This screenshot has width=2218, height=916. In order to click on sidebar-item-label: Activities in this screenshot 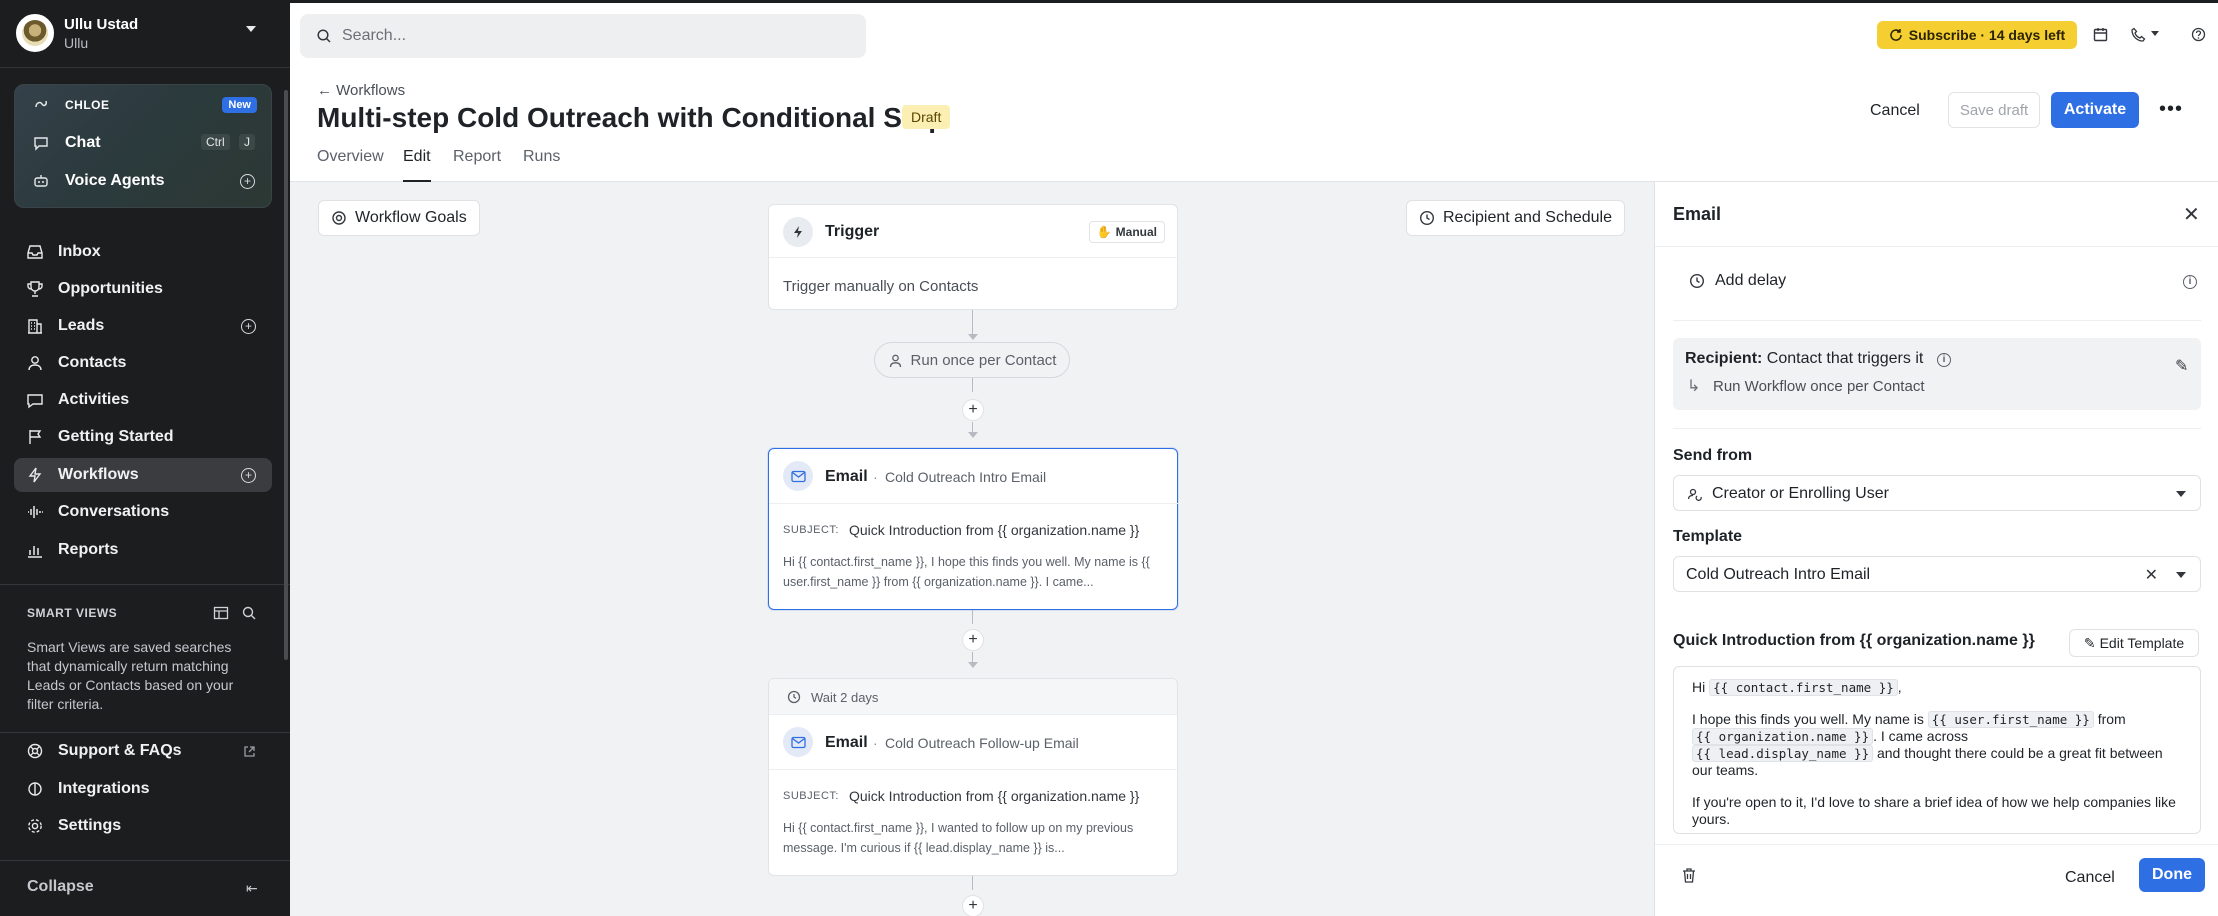, I will do `click(94, 399)`.